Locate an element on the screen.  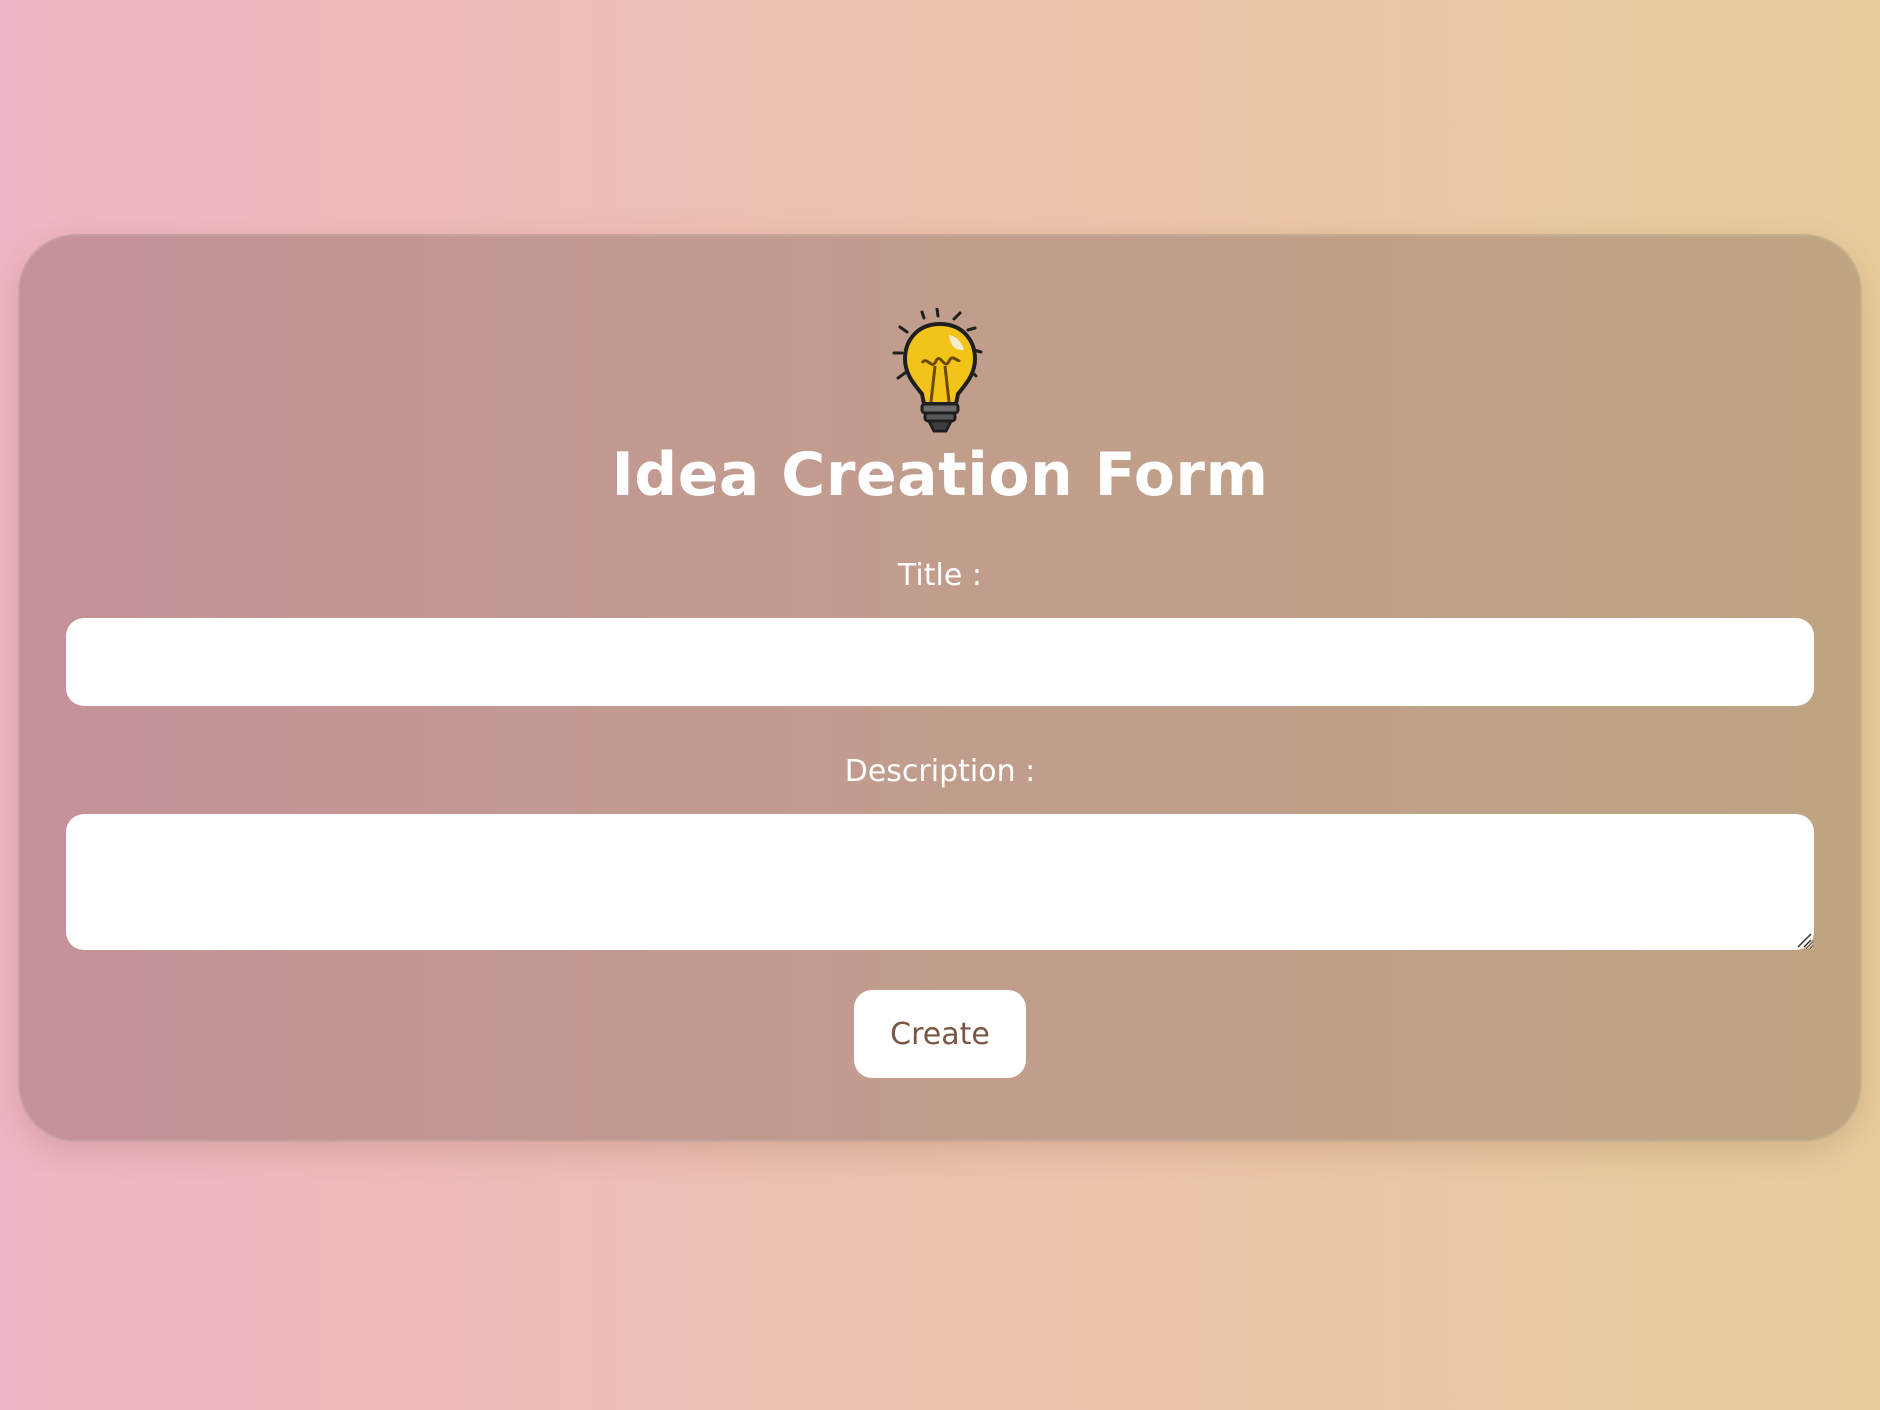
title-label: Title : is located at coordinates (940, 575).